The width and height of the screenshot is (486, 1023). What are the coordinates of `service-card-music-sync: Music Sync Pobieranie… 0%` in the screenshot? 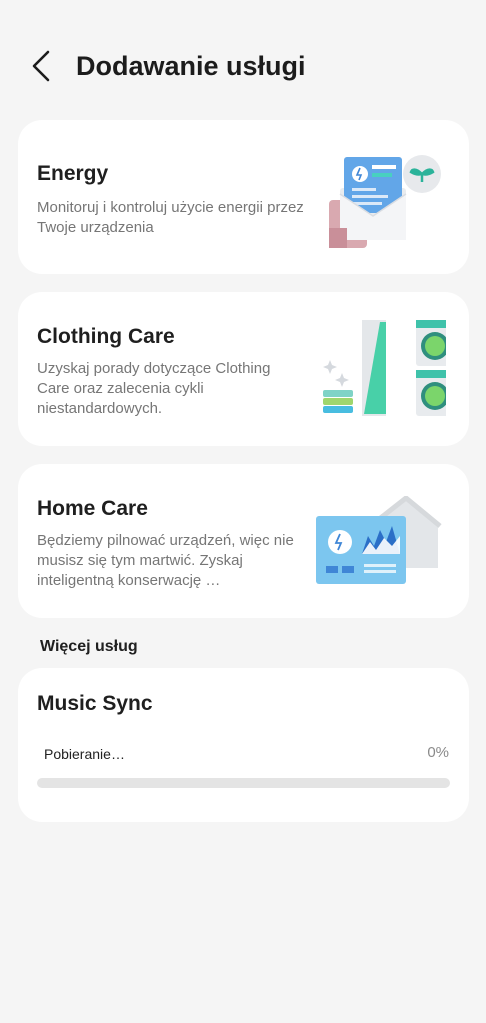 It's located at (243, 745).